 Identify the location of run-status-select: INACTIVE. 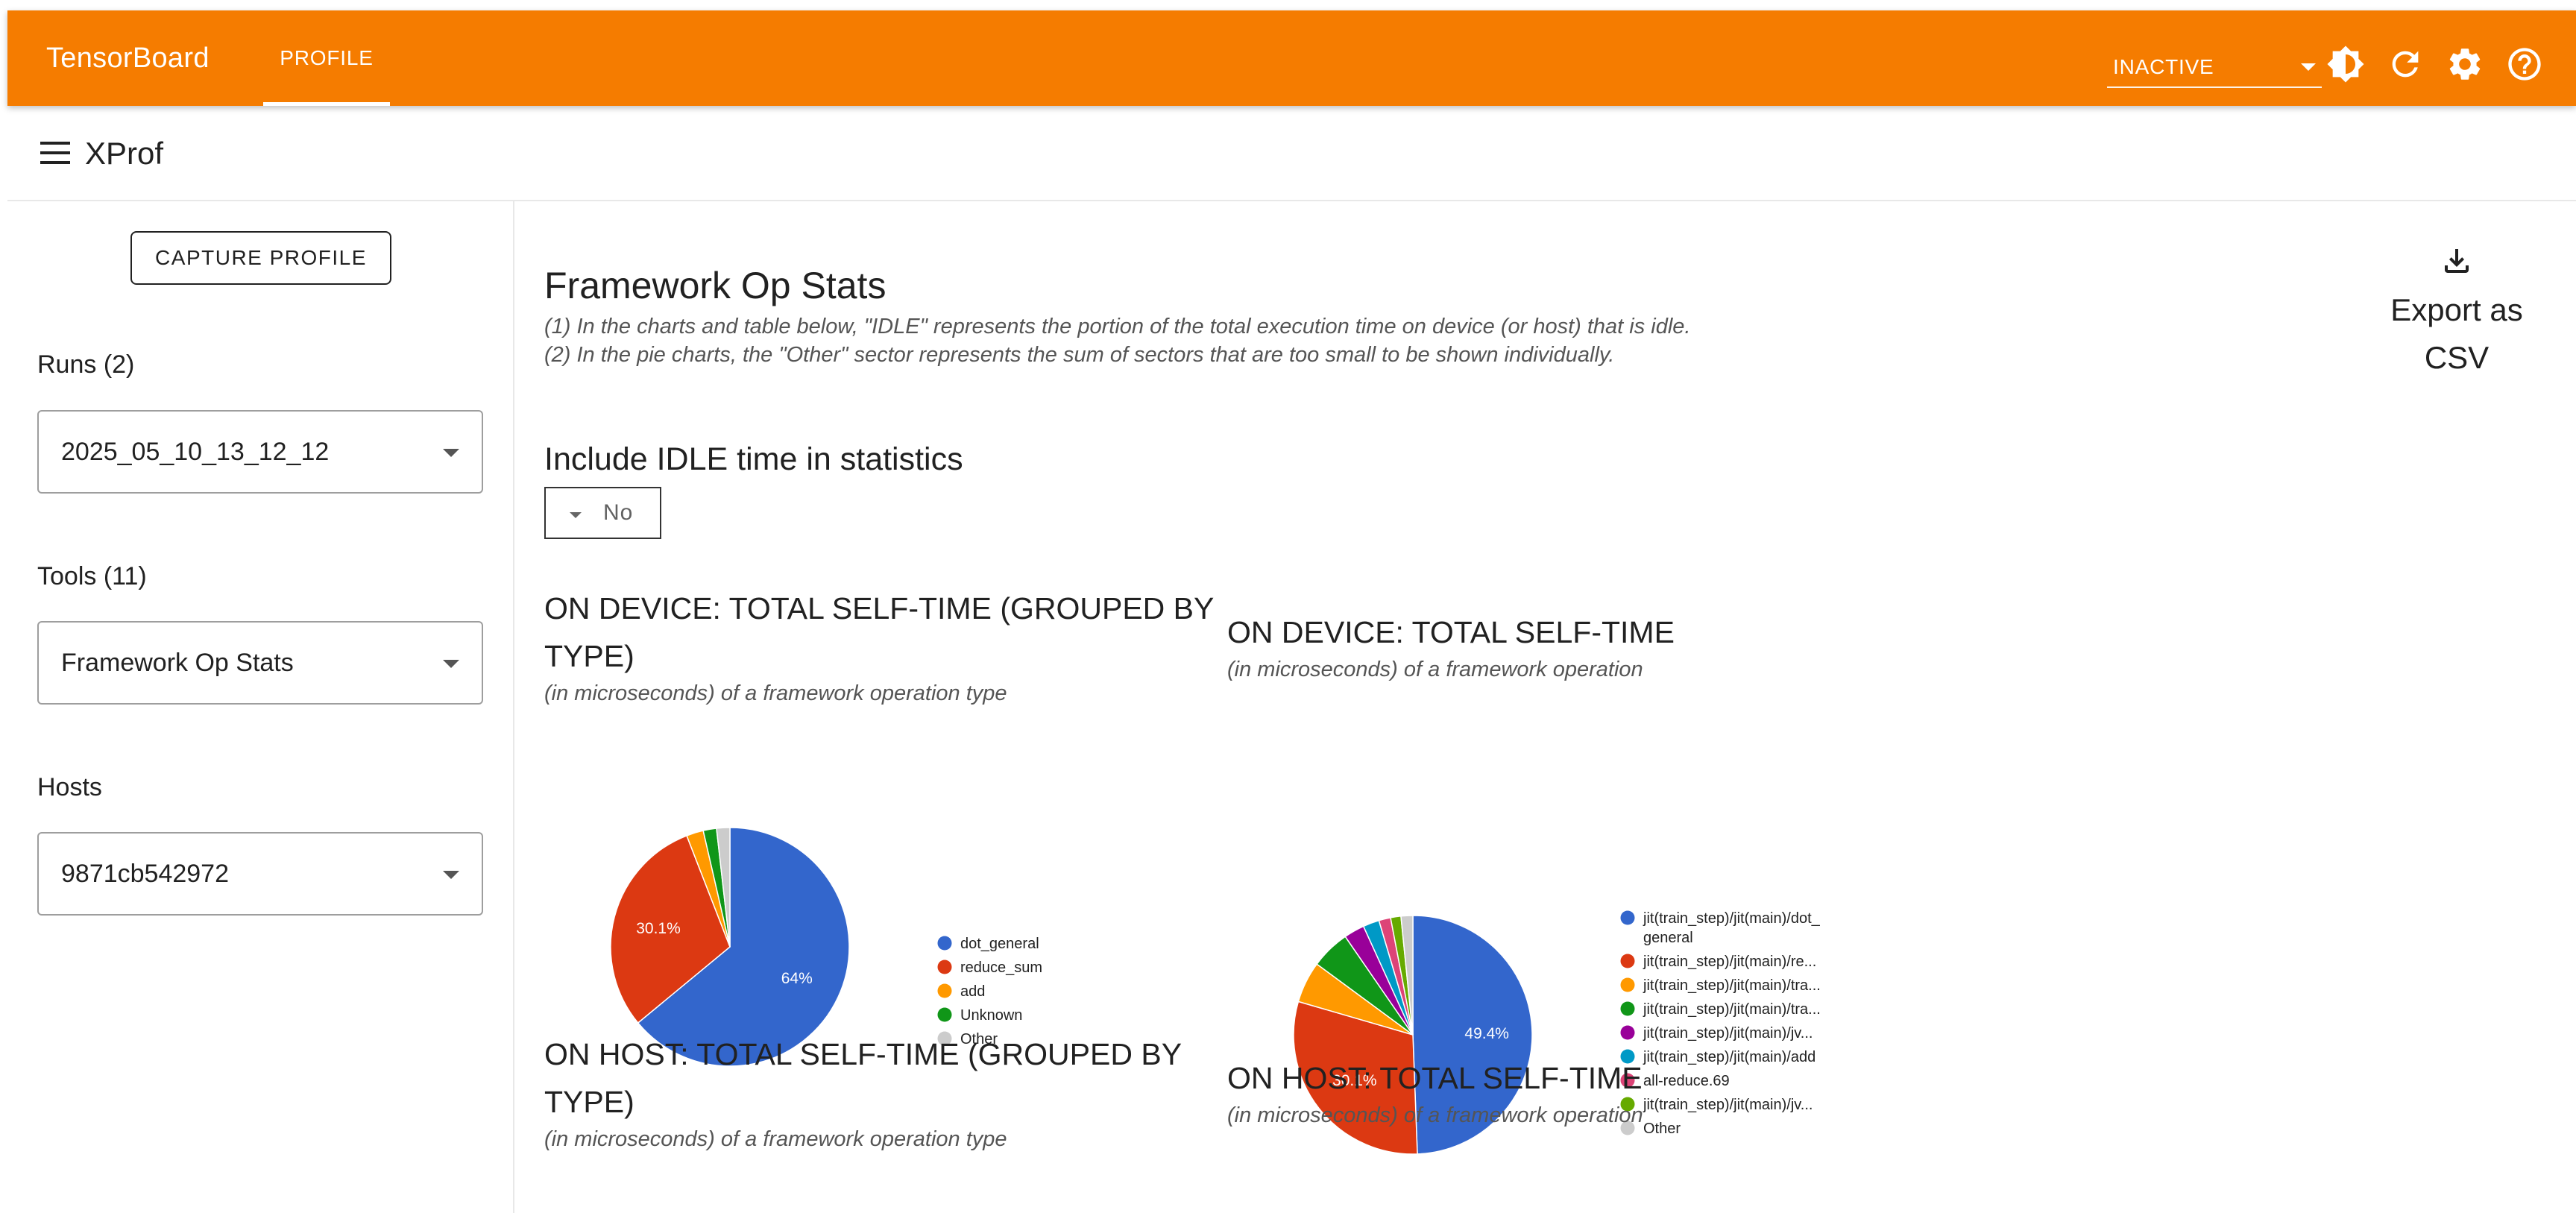
(2214, 58).